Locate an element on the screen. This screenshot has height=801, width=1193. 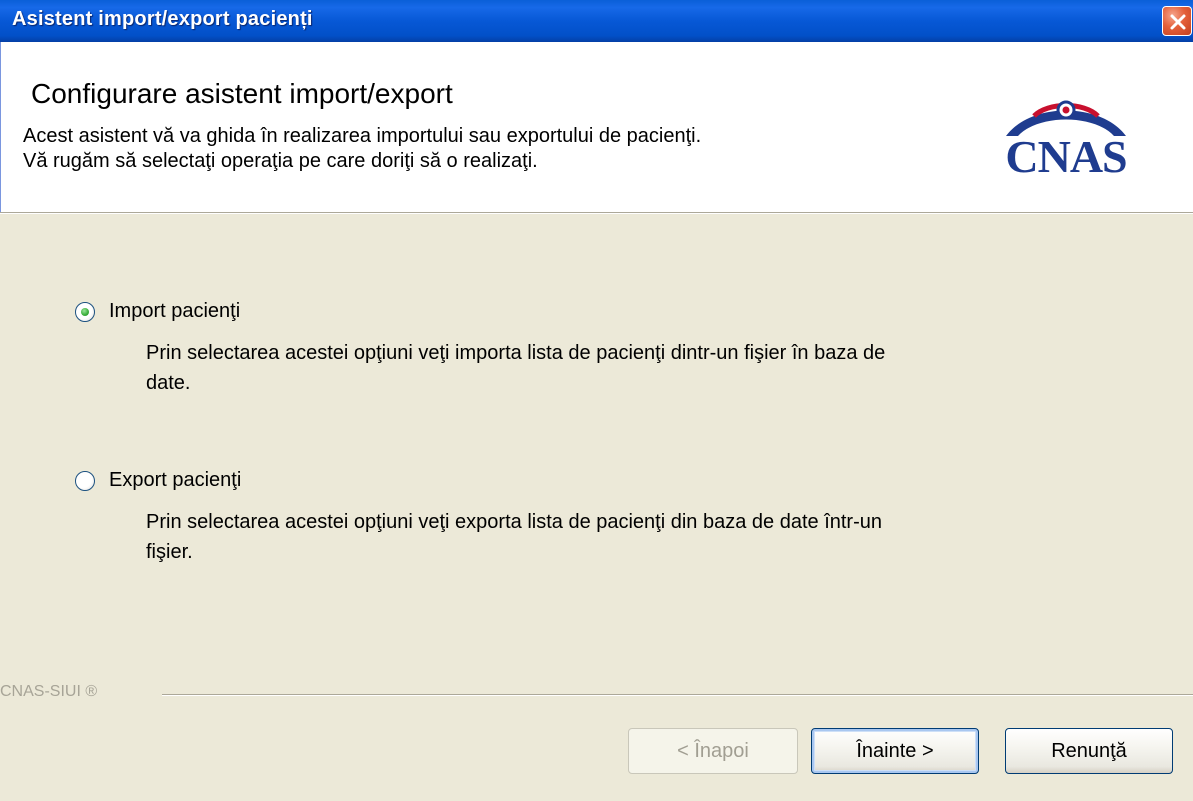
import-radio-button is located at coordinates (85, 312).